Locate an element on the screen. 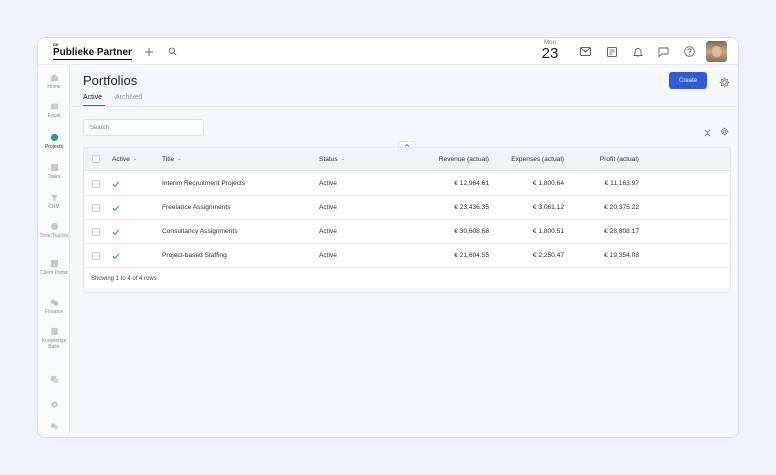 Image resolution: width=776 pixels, height=475 pixels. collapse-rows-icon is located at coordinates (707, 130).